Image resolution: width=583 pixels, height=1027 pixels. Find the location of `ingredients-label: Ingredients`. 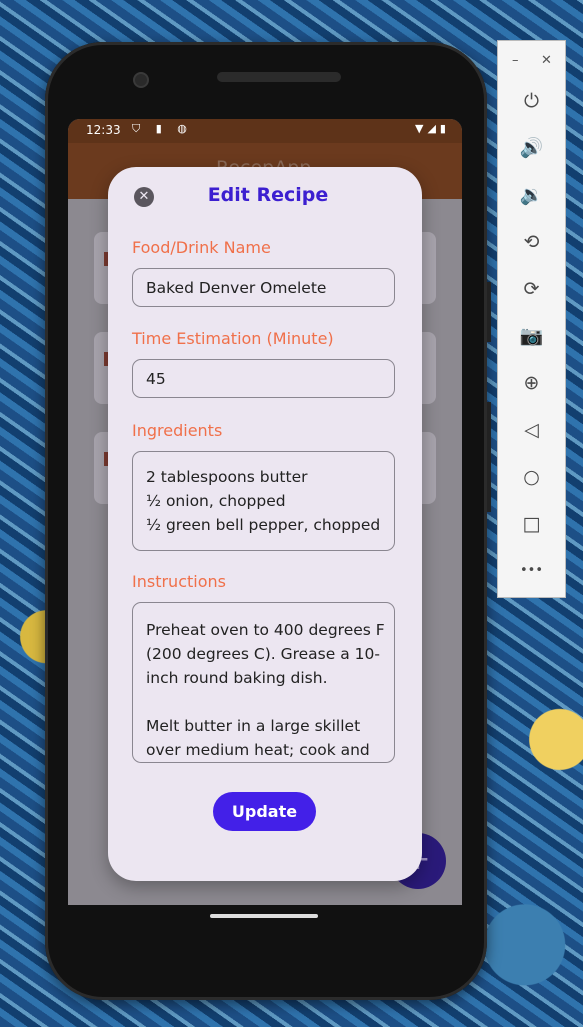

ingredients-label: Ingredients is located at coordinates (177, 430).